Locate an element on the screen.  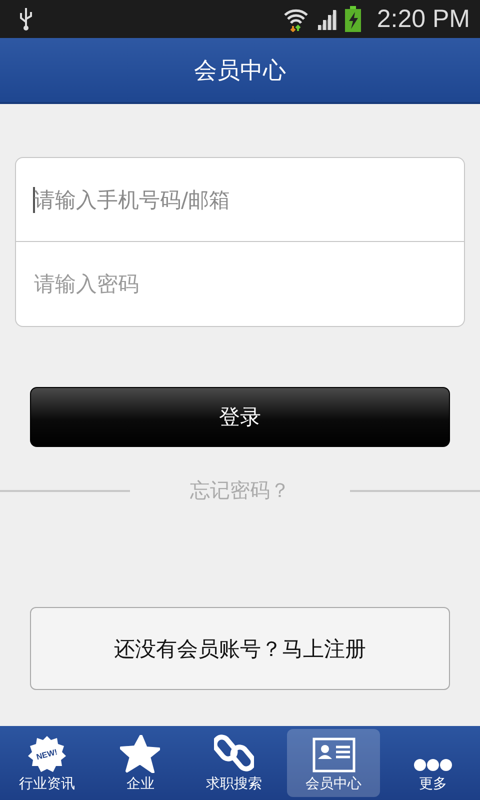
more-icon is located at coordinates (433, 765).